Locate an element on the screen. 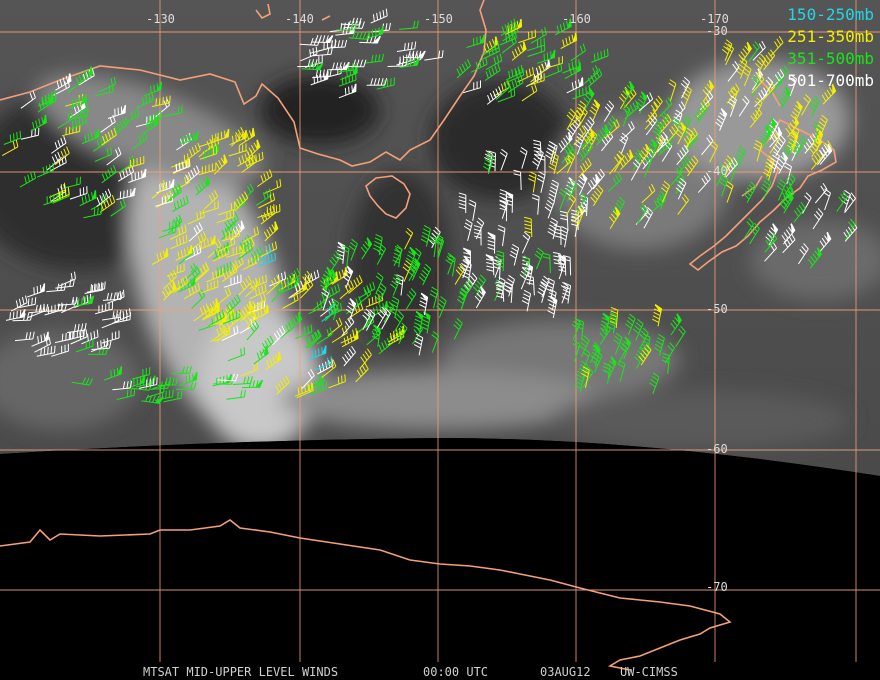 This screenshot has height=680, width=880. legend-501-700: 501-700mb is located at coordinates (830, 80).